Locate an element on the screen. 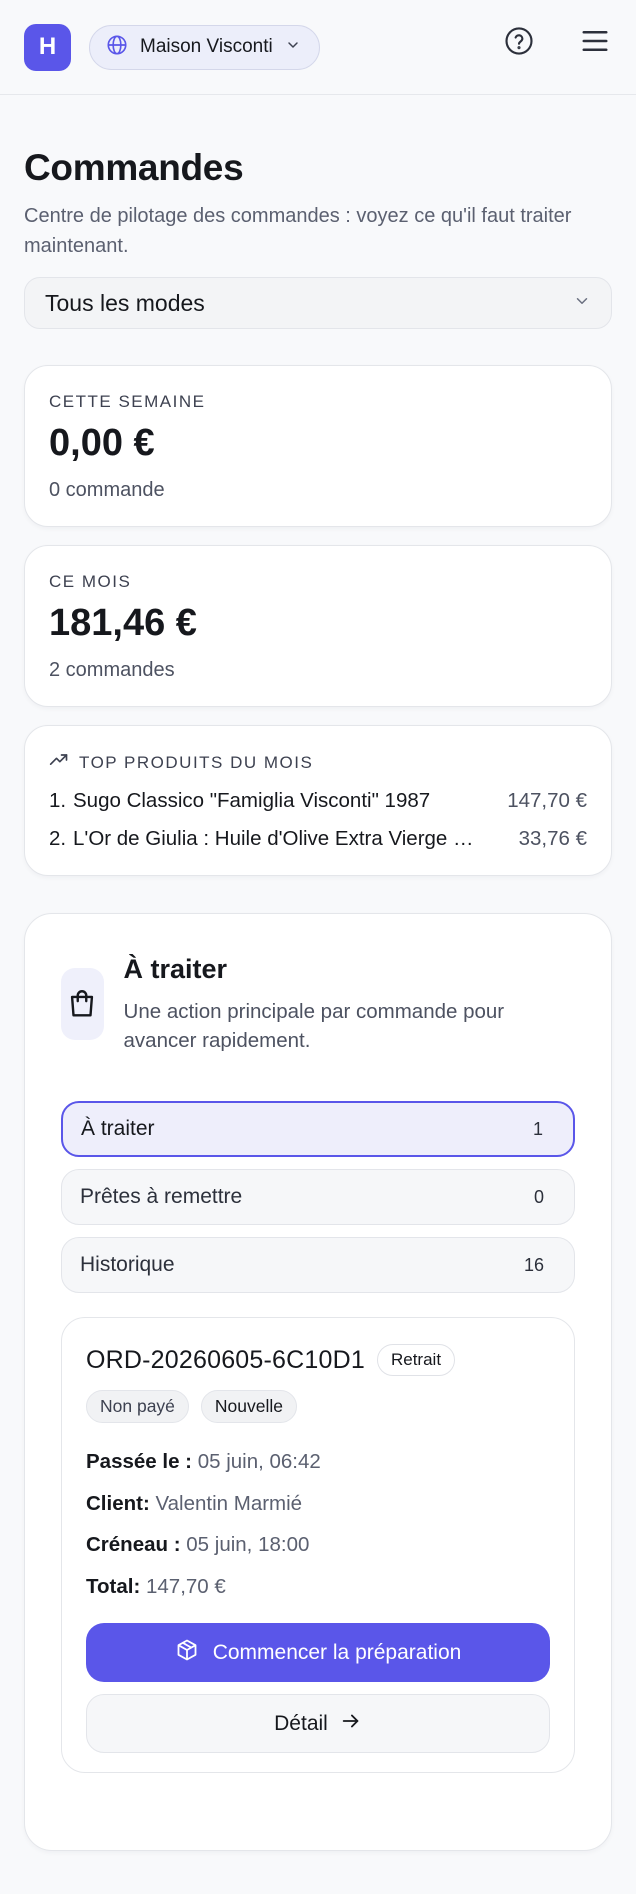 This screenshot has height=1894, width=636. stat-count: 0 commande is located at coordinates (107, 490).